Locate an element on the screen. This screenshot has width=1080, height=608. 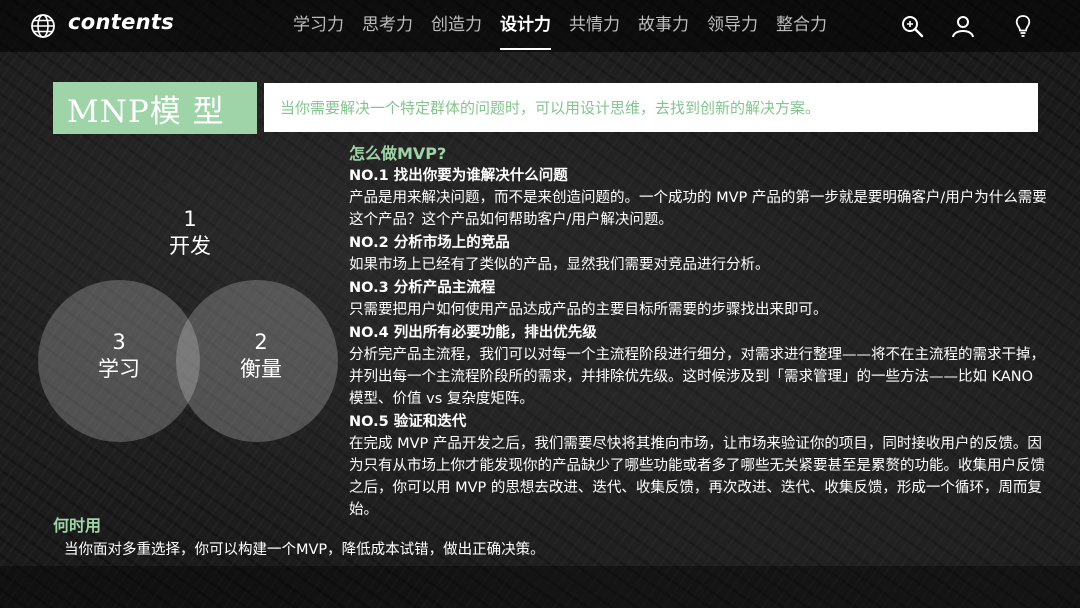
nav-item-thinking: 思考力 is located at coordinates (387, 26).